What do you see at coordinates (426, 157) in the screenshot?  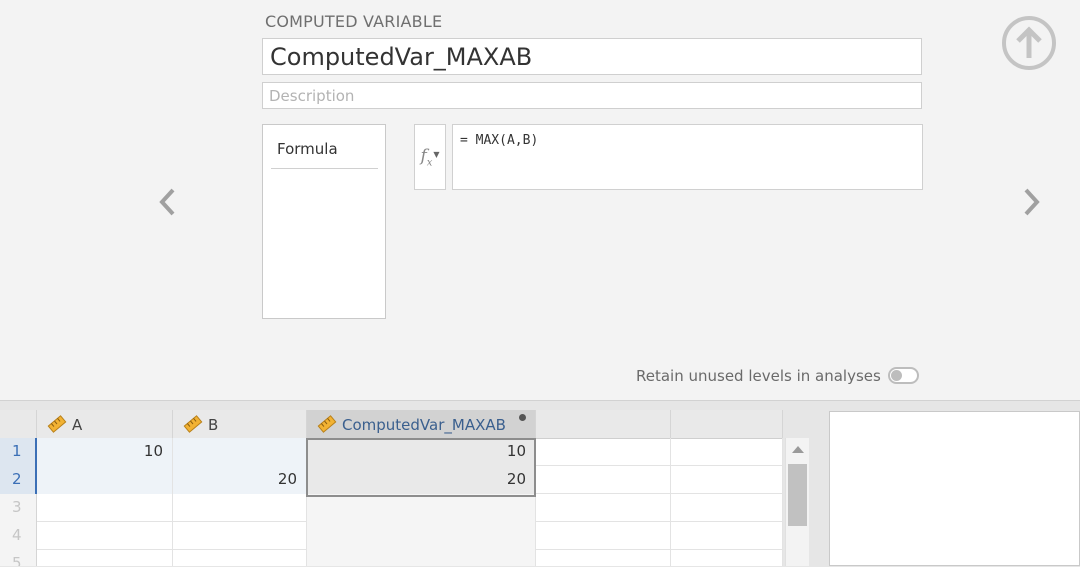 I see `fx-function-icon: fx` at bounding box center [426, 157].